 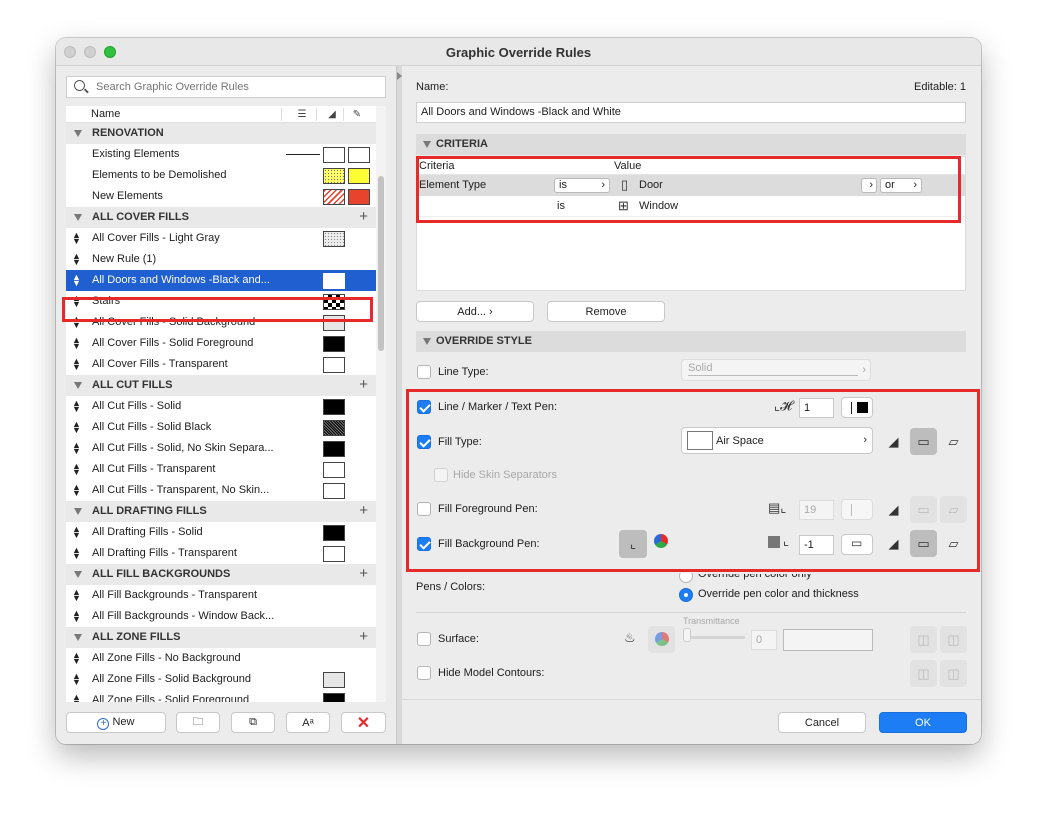 I want to click on cut-fill-icon: ◢, so click(x=893, y=543).